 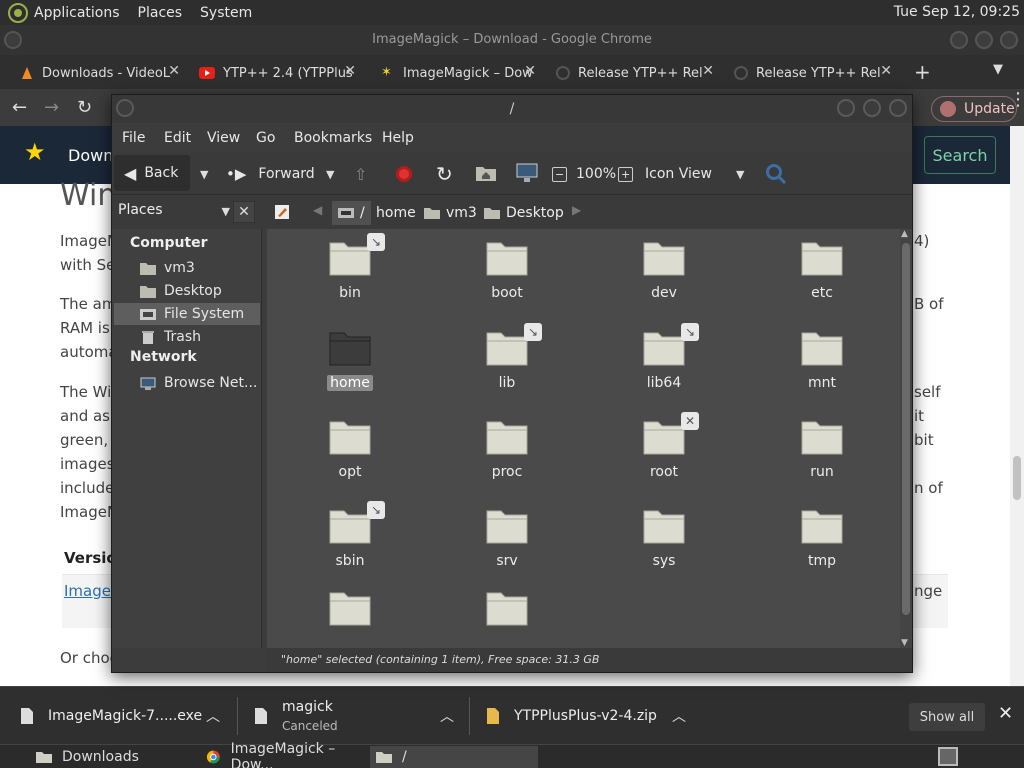 I want to click on forward-button: •▶ Forward, so click(x=270, y=174).